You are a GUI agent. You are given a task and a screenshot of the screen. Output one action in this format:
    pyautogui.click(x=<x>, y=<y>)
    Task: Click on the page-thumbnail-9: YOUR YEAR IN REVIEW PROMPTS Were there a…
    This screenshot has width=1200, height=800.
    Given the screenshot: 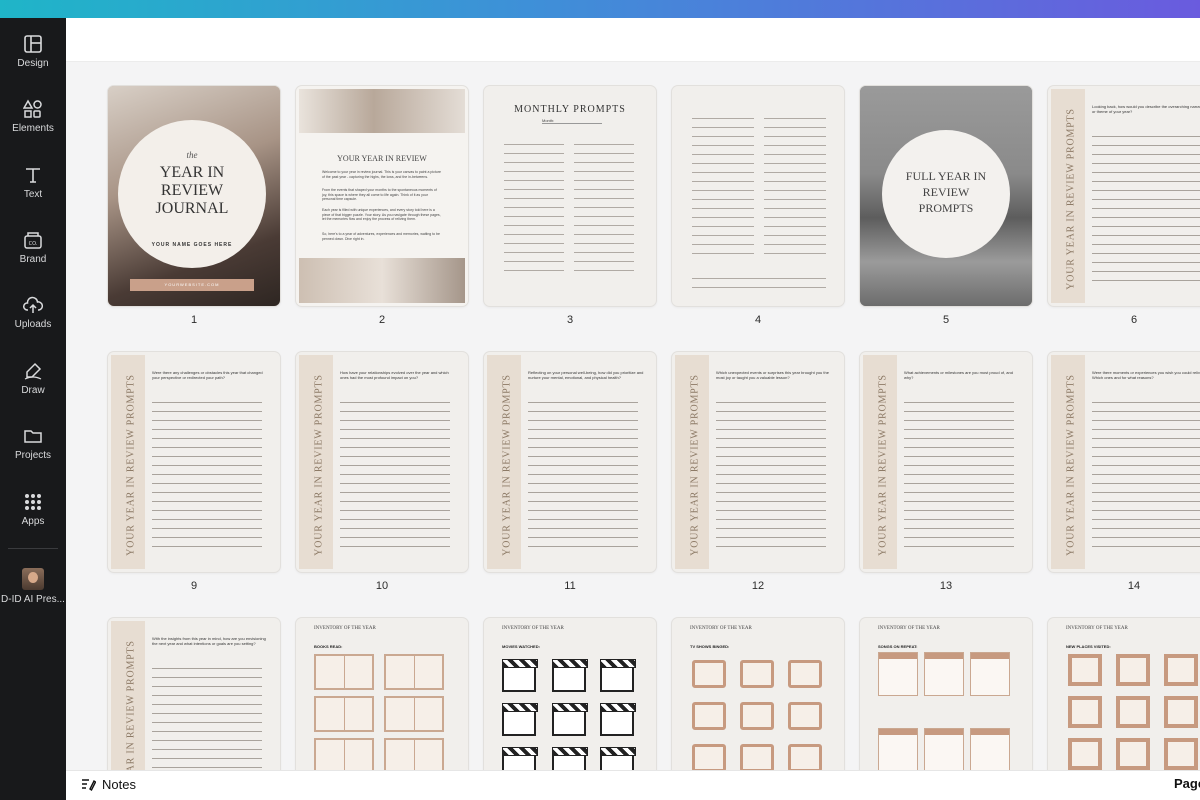 What is the action you would take?
    pyautogui.click(x=194, y=462)
    